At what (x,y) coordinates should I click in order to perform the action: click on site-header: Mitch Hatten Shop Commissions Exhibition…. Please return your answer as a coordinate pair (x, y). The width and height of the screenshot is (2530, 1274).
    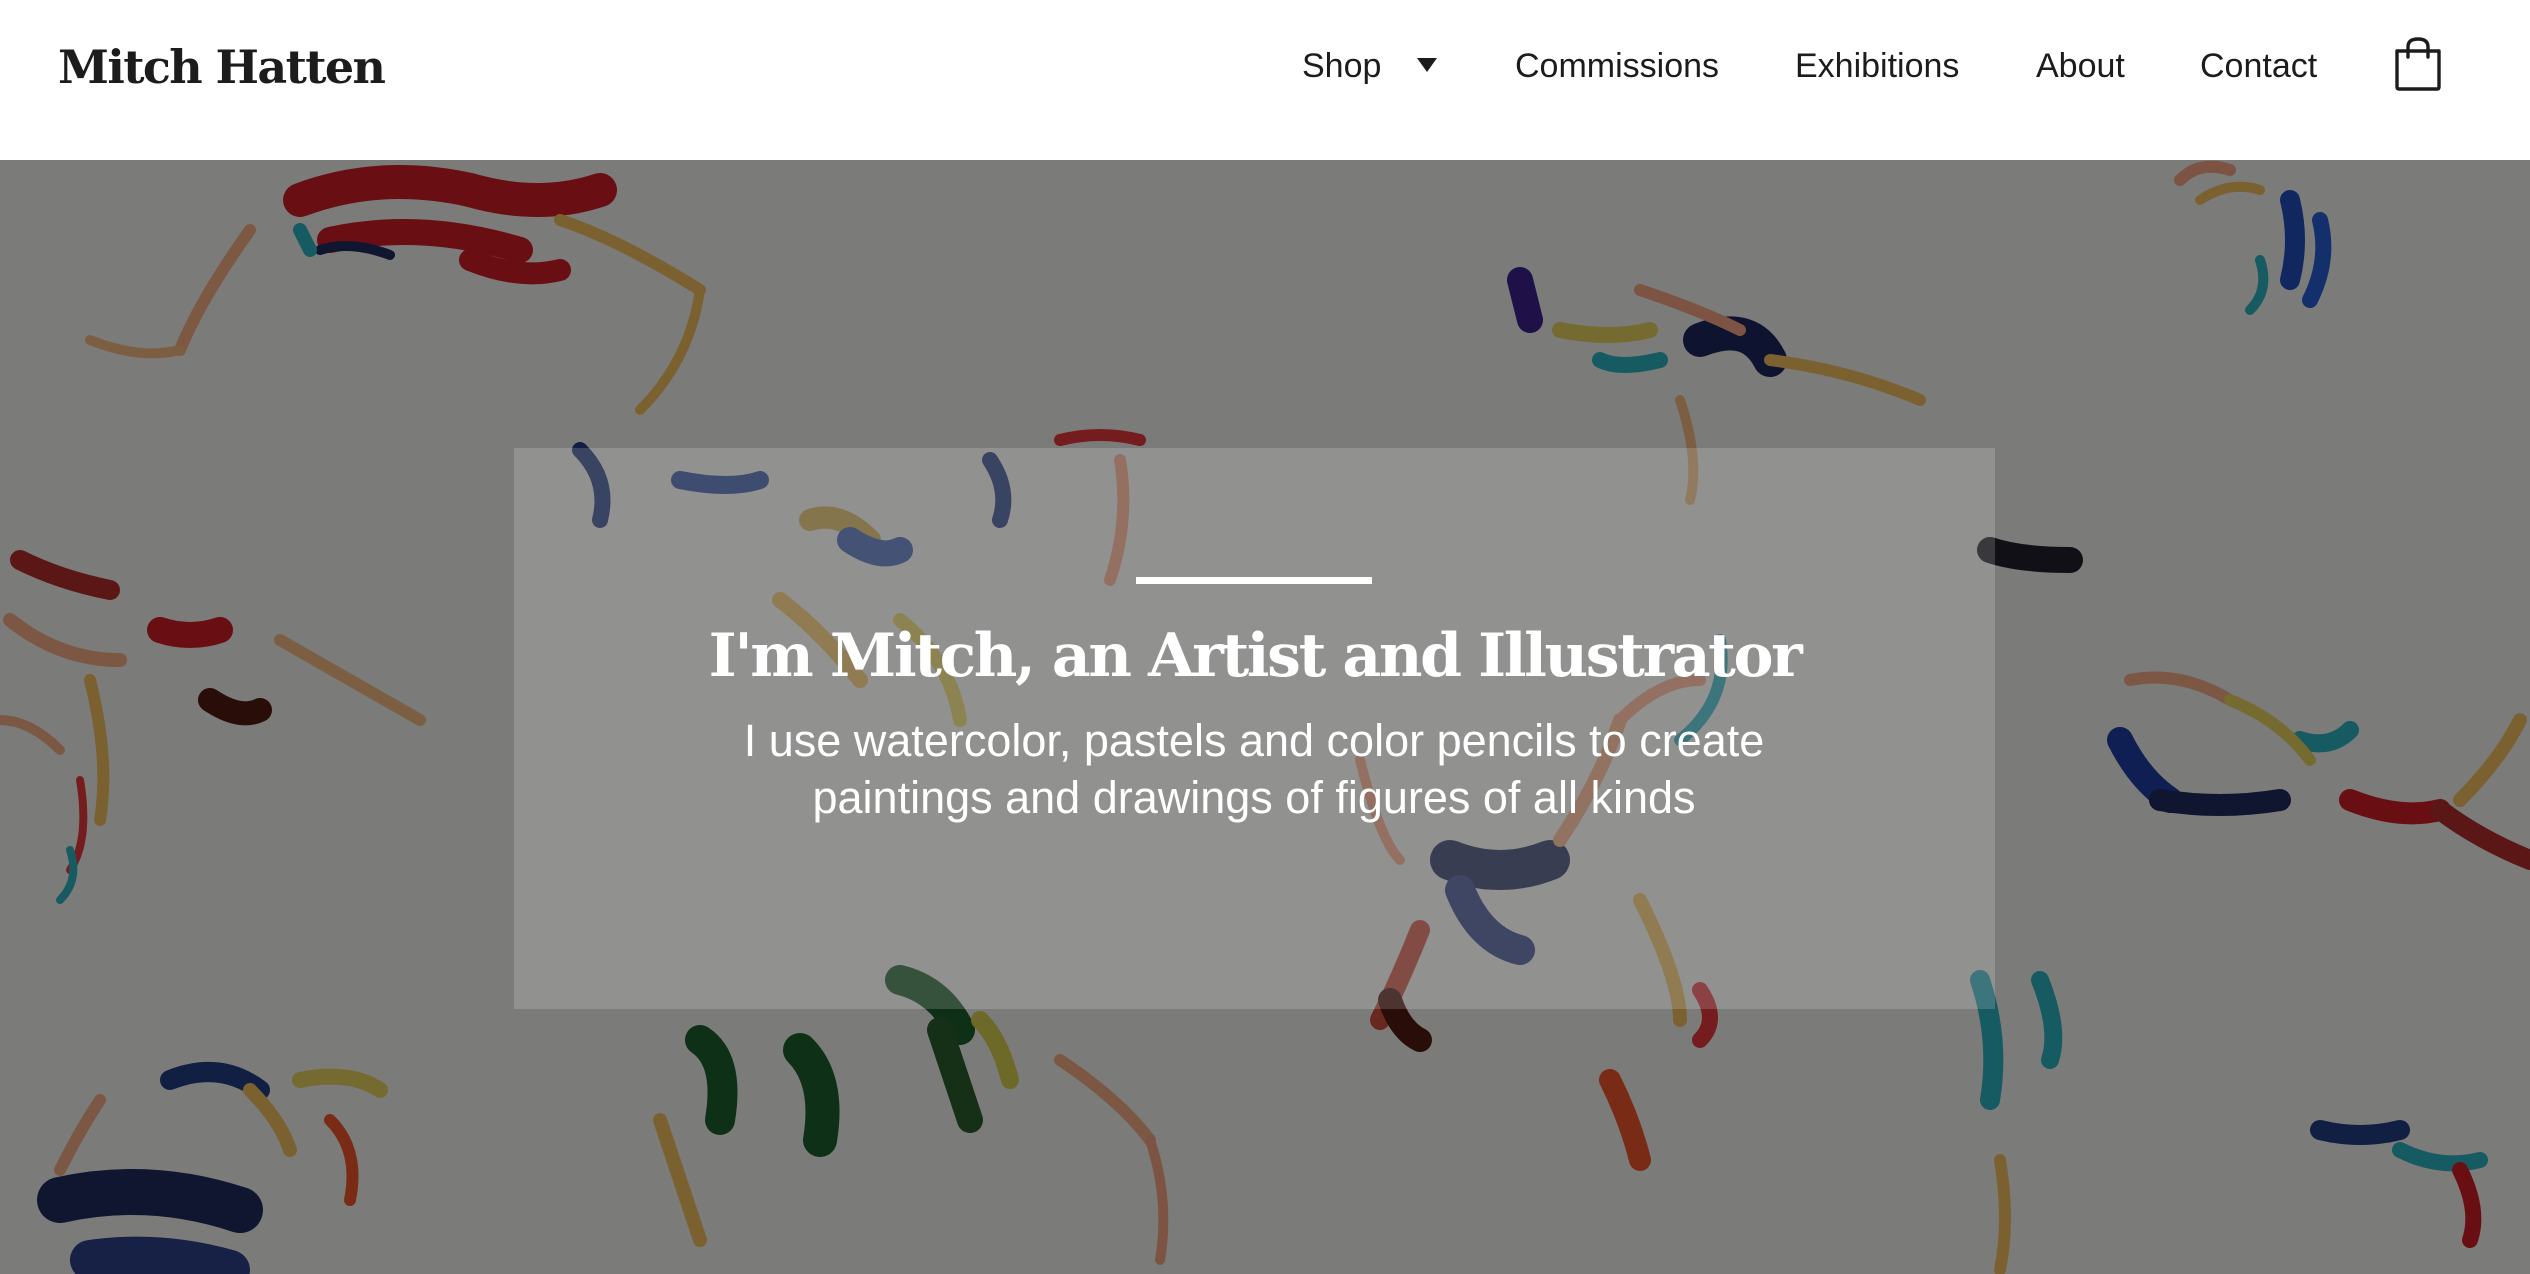
    Looking at the image, I should click on (1265, 80).